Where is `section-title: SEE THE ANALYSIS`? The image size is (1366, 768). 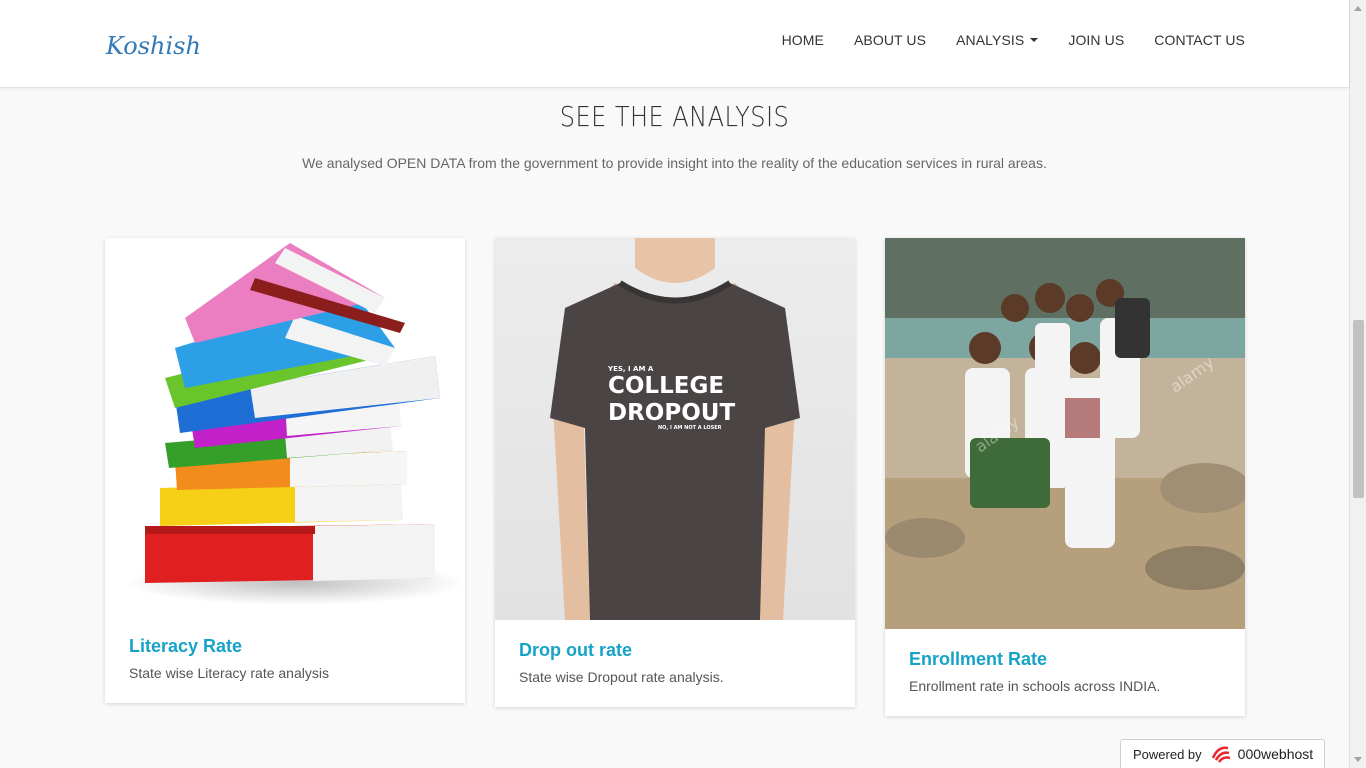 section-title: SEE THE ANALYSIS is located at coordinates (674, 116).